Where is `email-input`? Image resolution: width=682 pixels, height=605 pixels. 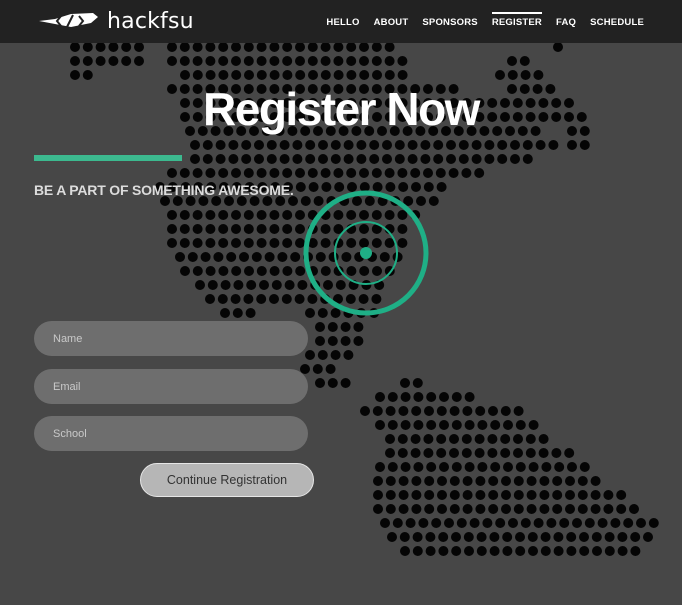 email-input is located at coordinates (171, 386).